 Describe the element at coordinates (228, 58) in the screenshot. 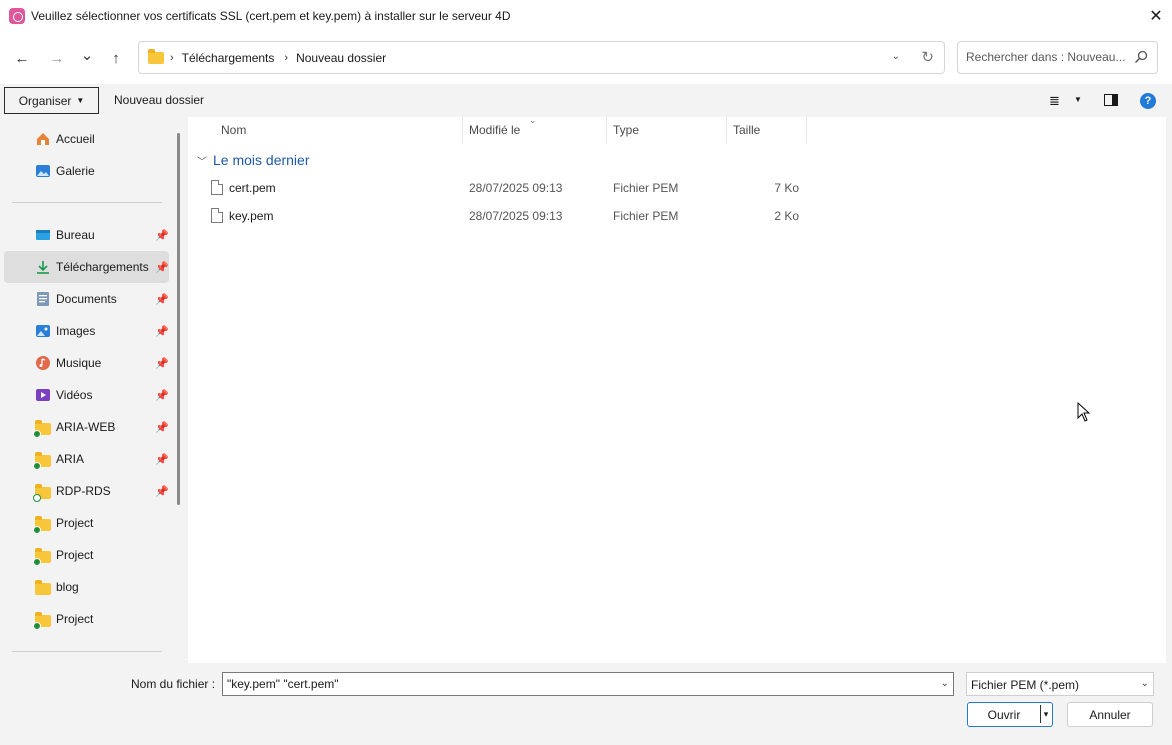

I see `breadcrumb-item: Téléchargements` at that location.